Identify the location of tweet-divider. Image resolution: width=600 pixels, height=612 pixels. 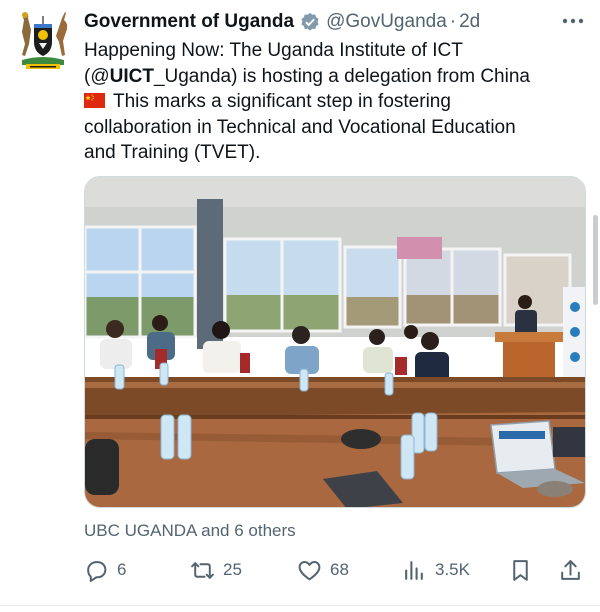
(300, 605).